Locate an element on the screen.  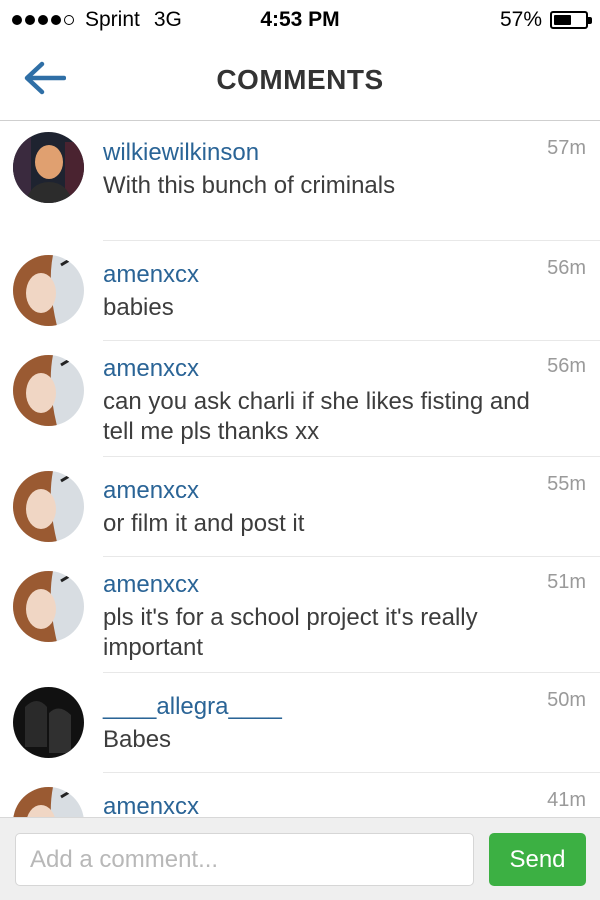
battery-icon is located at coordinates (571, 20).